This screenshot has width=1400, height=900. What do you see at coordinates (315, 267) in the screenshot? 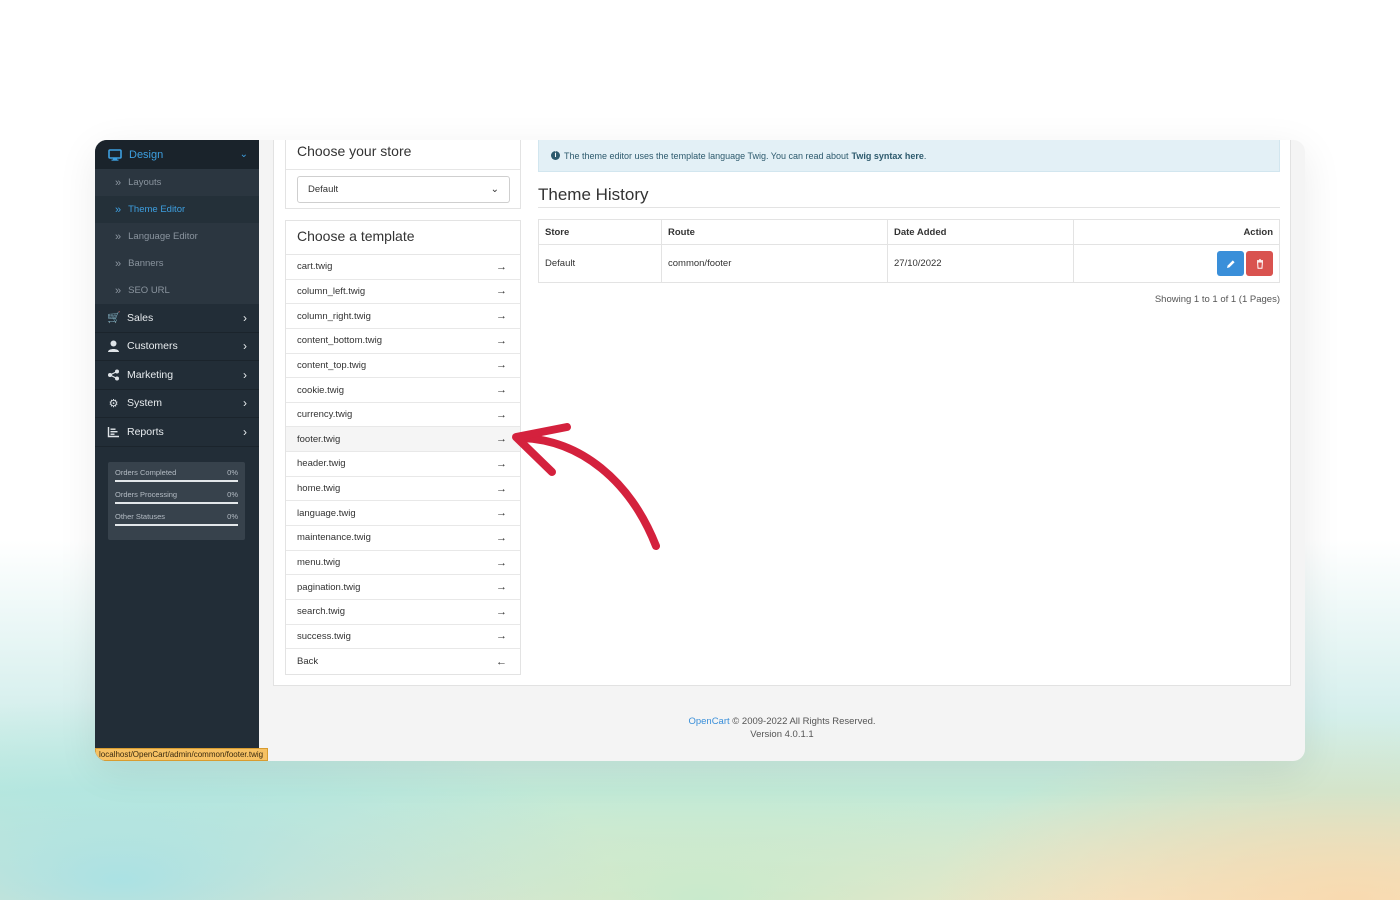
I see `template-name: cart.twig` at bounding box center [315, 267].